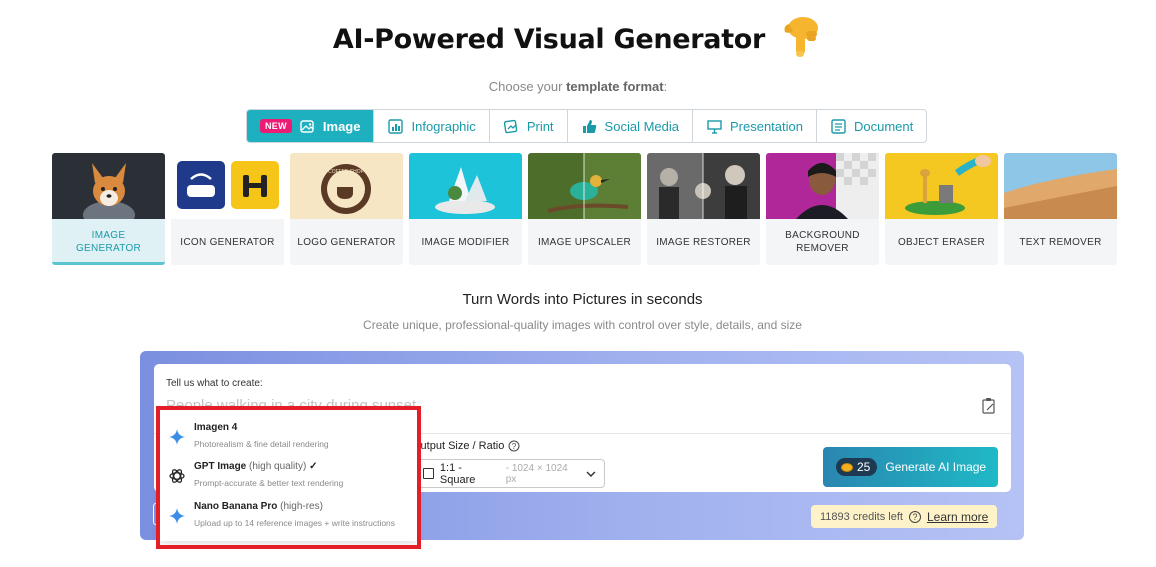 This screenshot has width=1156, height=567. I want to click on size-dimensions: - 1024 × 1024 px, so click(536, 473).